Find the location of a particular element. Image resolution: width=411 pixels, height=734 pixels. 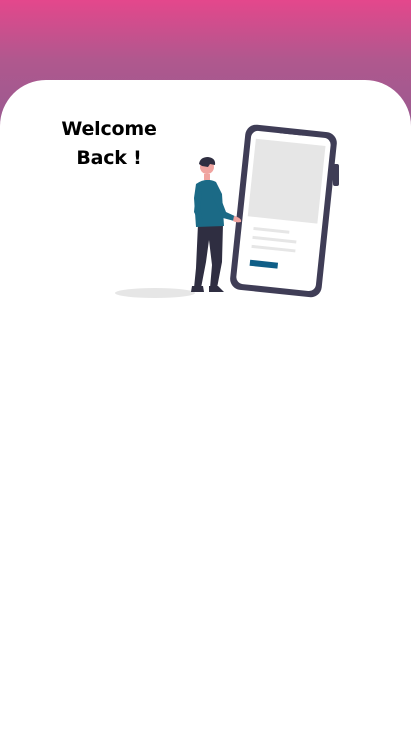

phone-screen-image is located at coordinates (286, 181).